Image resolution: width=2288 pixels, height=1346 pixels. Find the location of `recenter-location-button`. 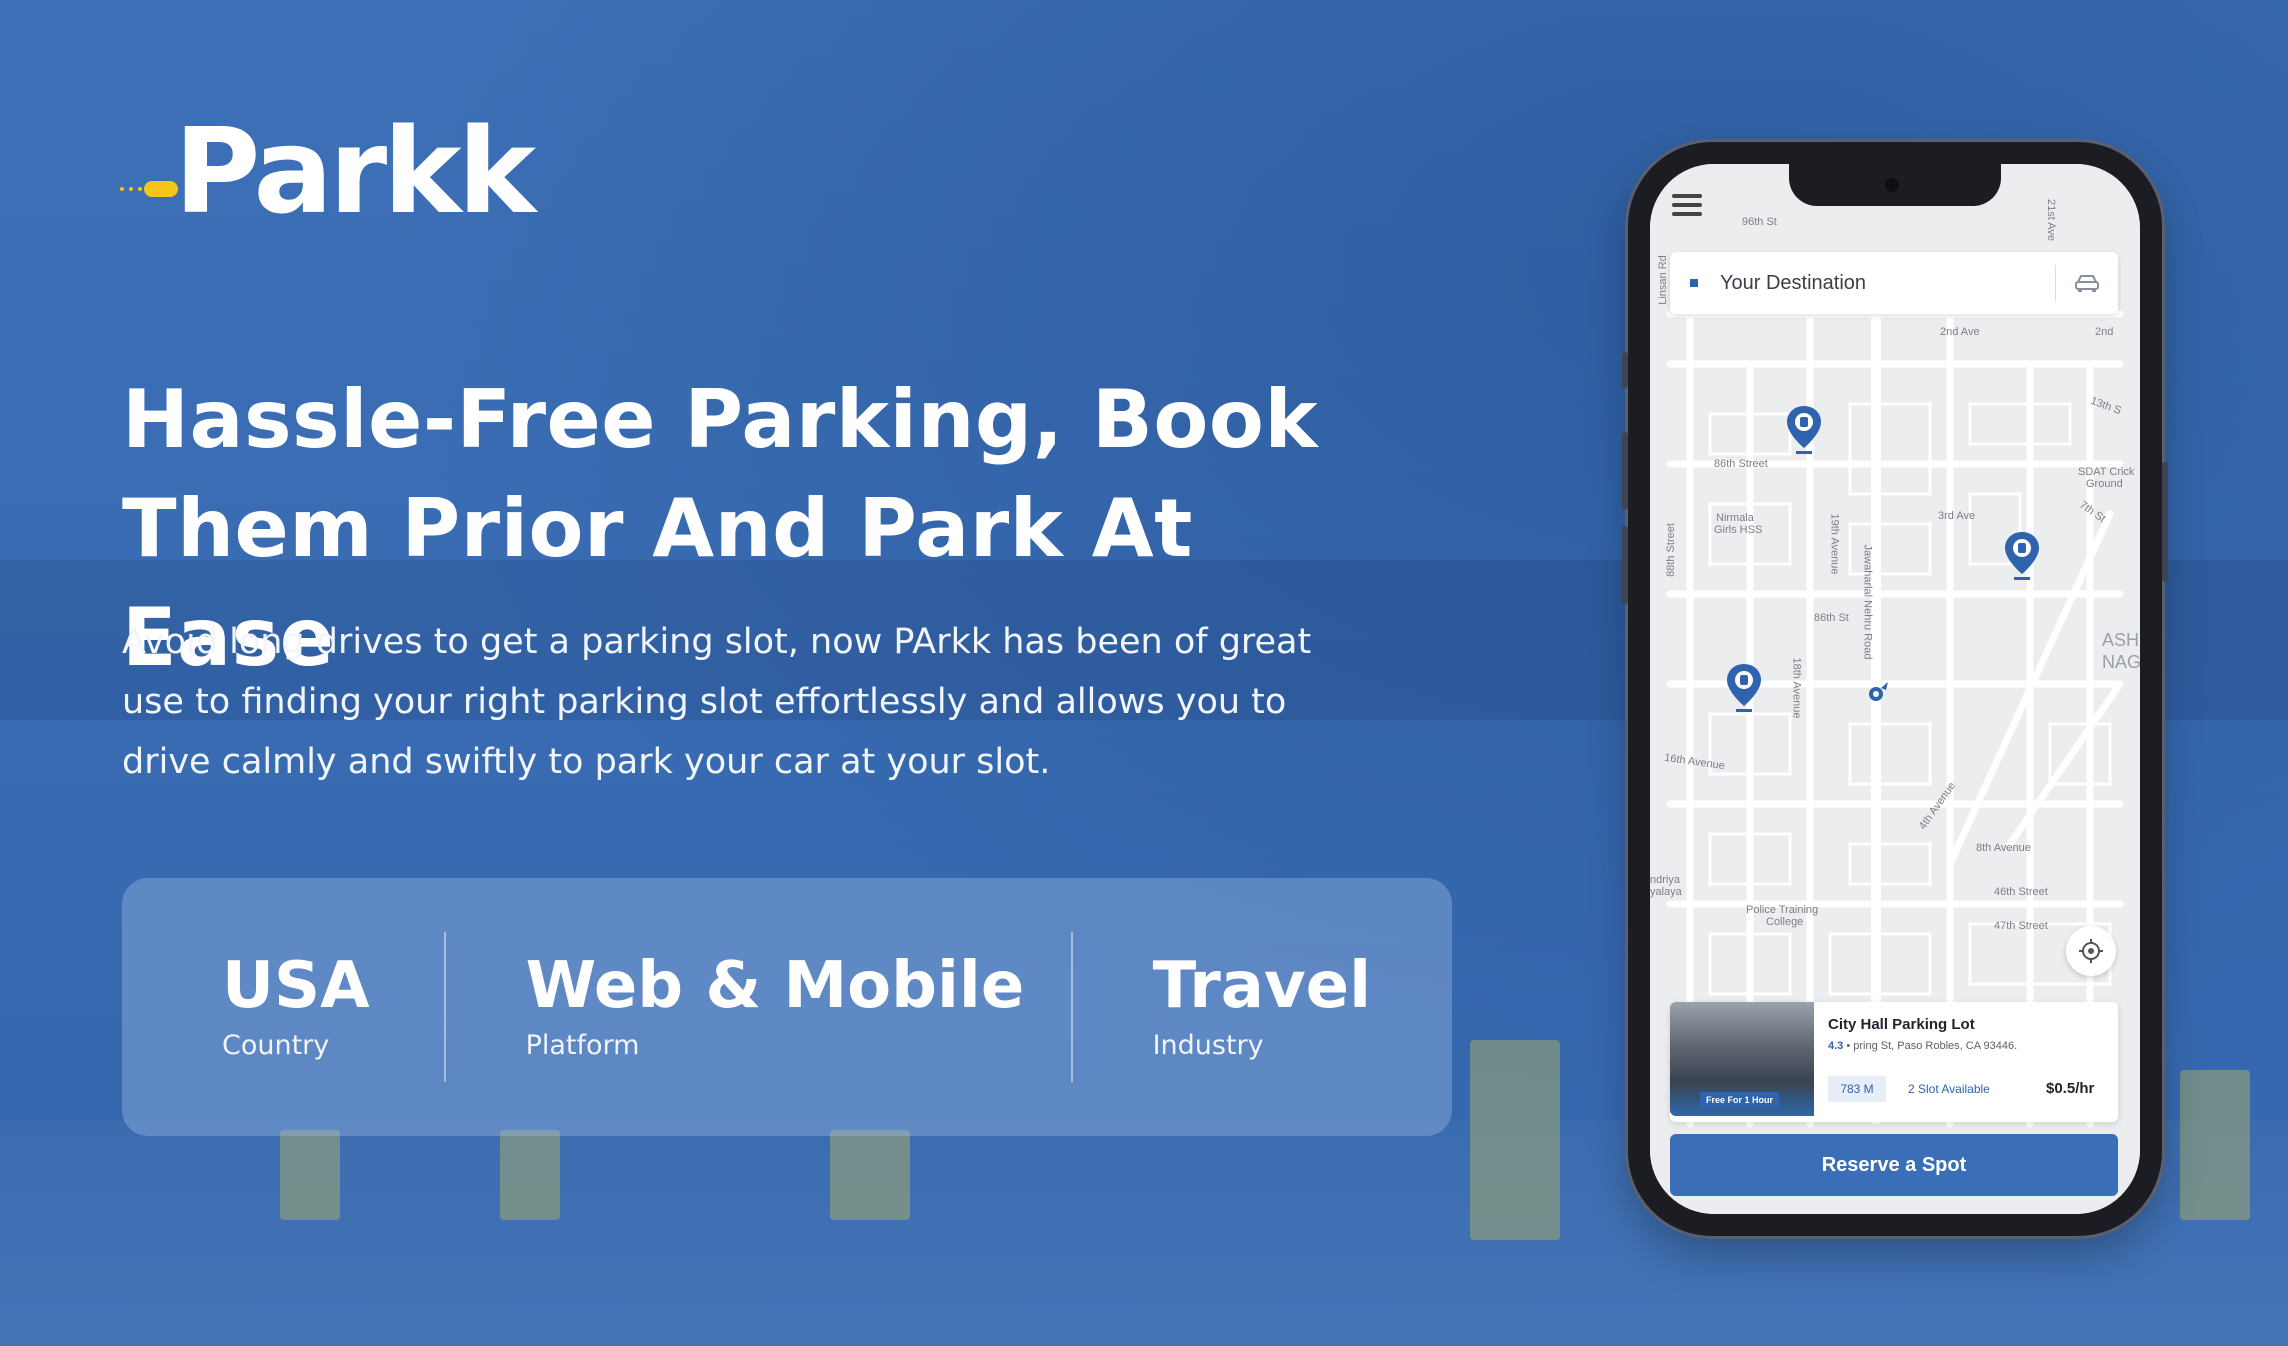

recenter-location-button is located at coordinates (2091, 951).